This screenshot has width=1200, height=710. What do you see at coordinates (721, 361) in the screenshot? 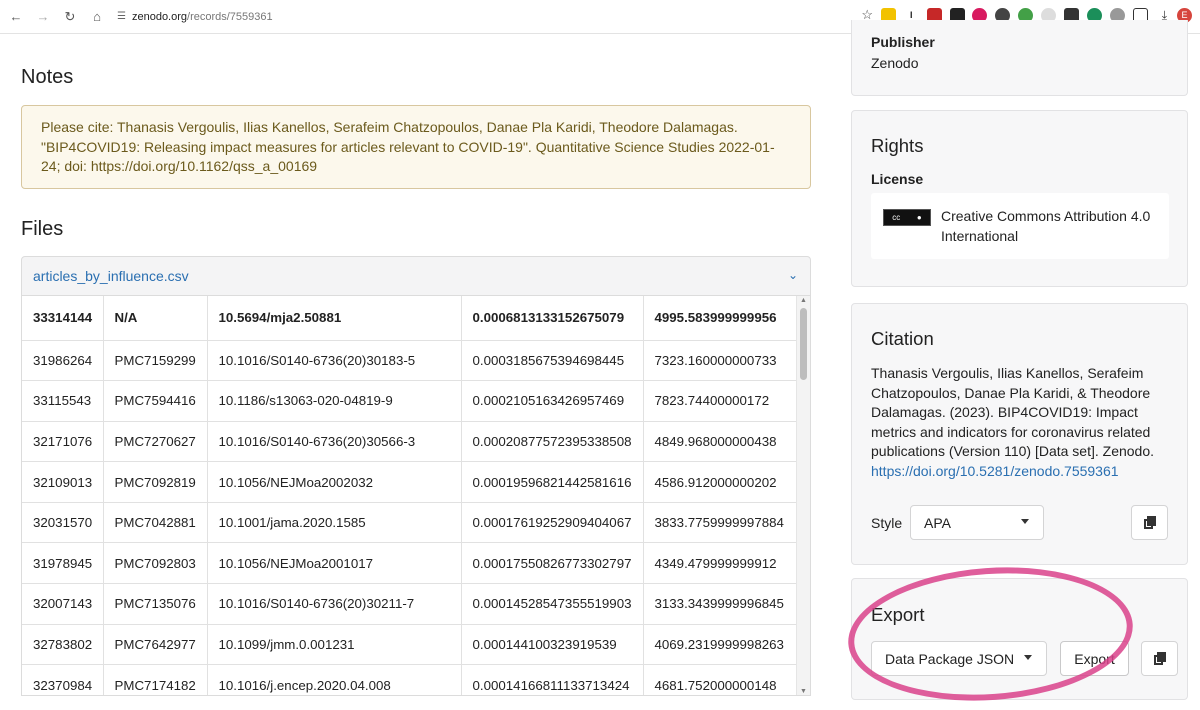
I see `table-cell: 7323.160000000733` at bounding box center [721, 361].